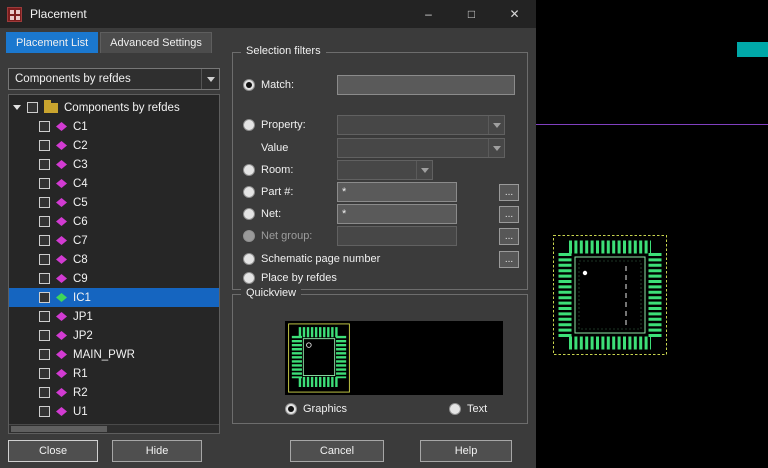 The image size is (768, 468). Describe the element at coordinates (114, 145) in the screenshot. I see `tree-item-c2: C2` at that location.